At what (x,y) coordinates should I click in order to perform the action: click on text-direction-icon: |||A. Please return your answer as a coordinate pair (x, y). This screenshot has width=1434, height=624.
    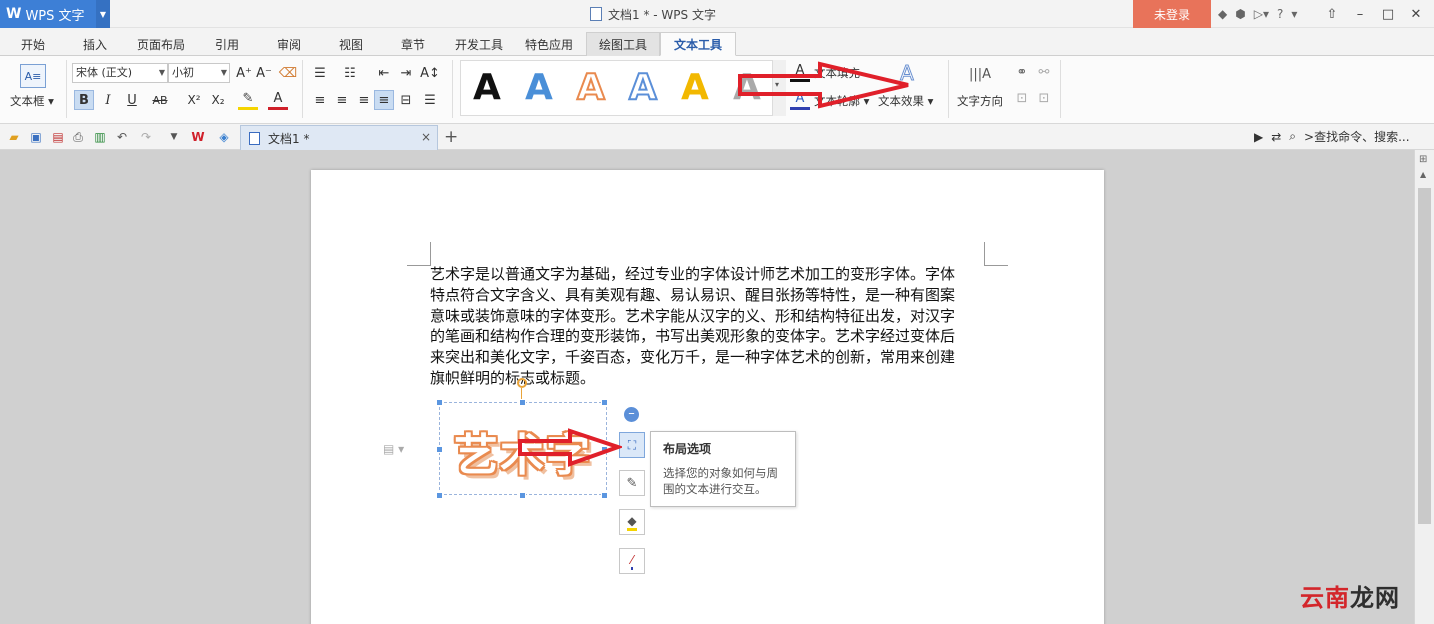
    Looking at the image, I should click on (980, 74).